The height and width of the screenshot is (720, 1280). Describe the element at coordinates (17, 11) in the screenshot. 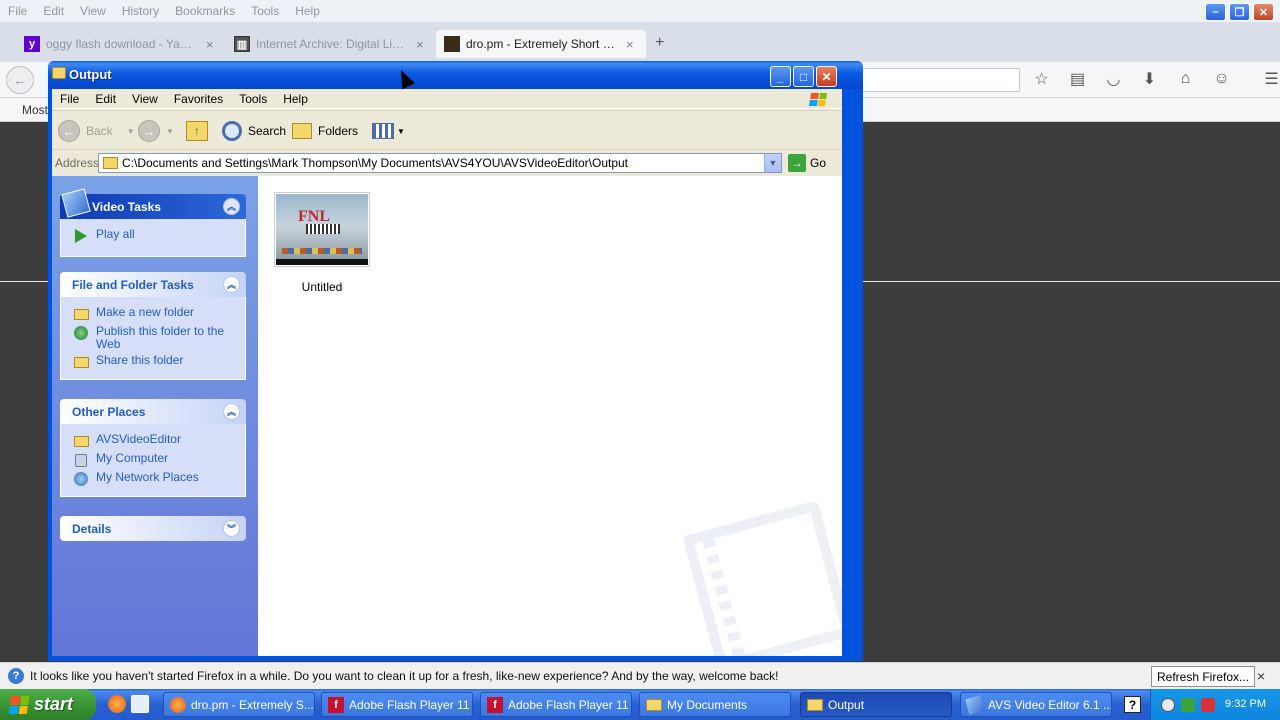

I see `firefox-menu-file: File` at that location.